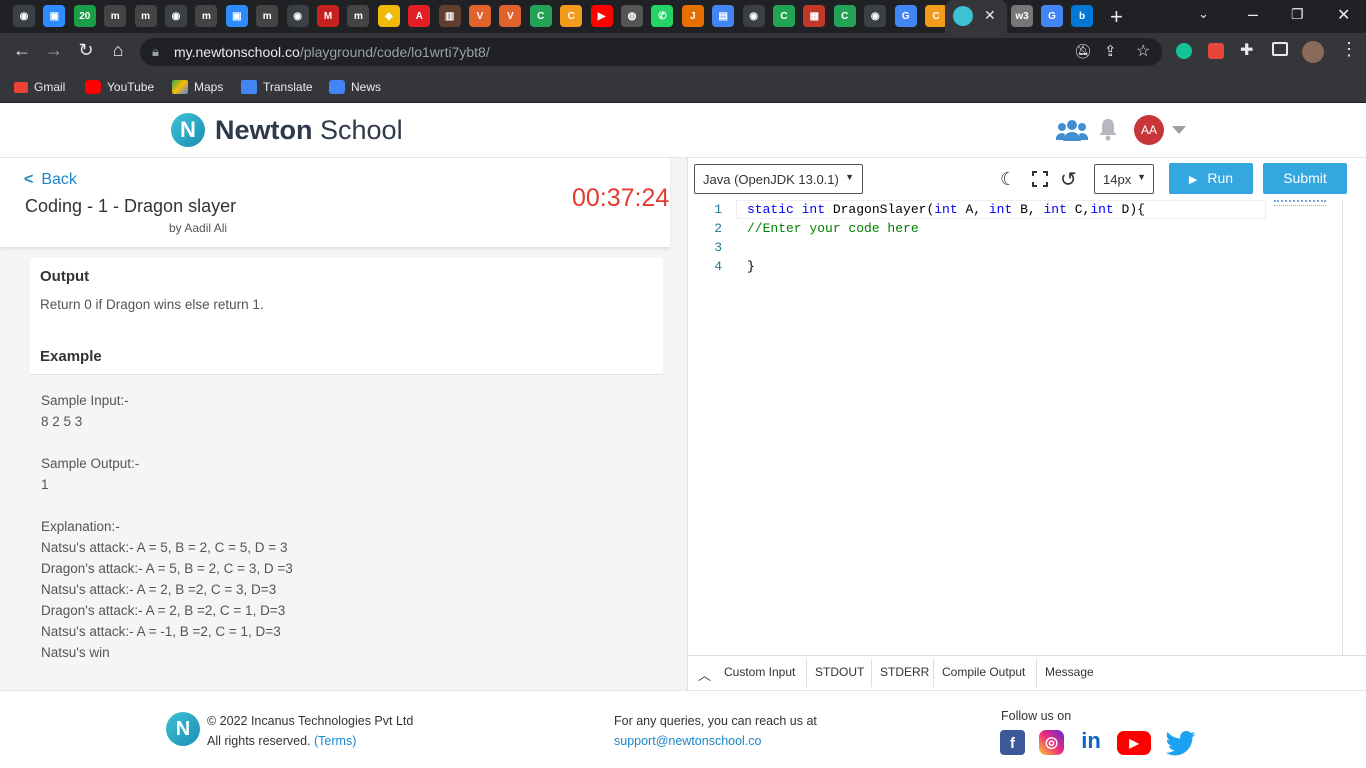 Image resolution: width=1366 pixels, height=768 pixels. Describe the element at coordinates (355, 87) in the screenshot. I see `bookmark-news: News` at that location.